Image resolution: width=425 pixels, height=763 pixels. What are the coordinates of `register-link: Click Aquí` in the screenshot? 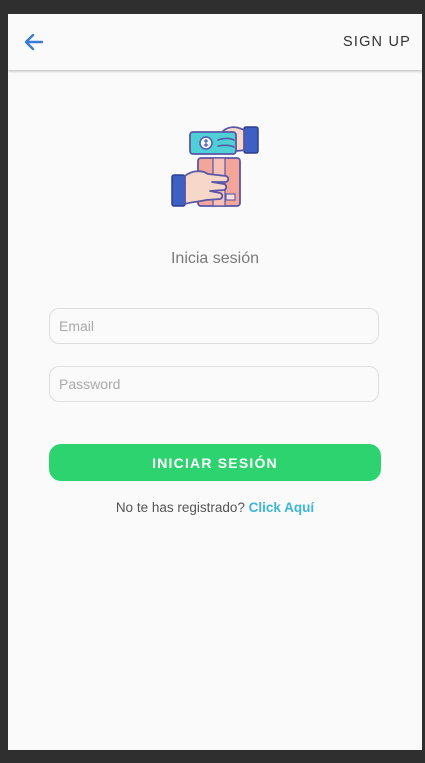 It's located at (282, 507).